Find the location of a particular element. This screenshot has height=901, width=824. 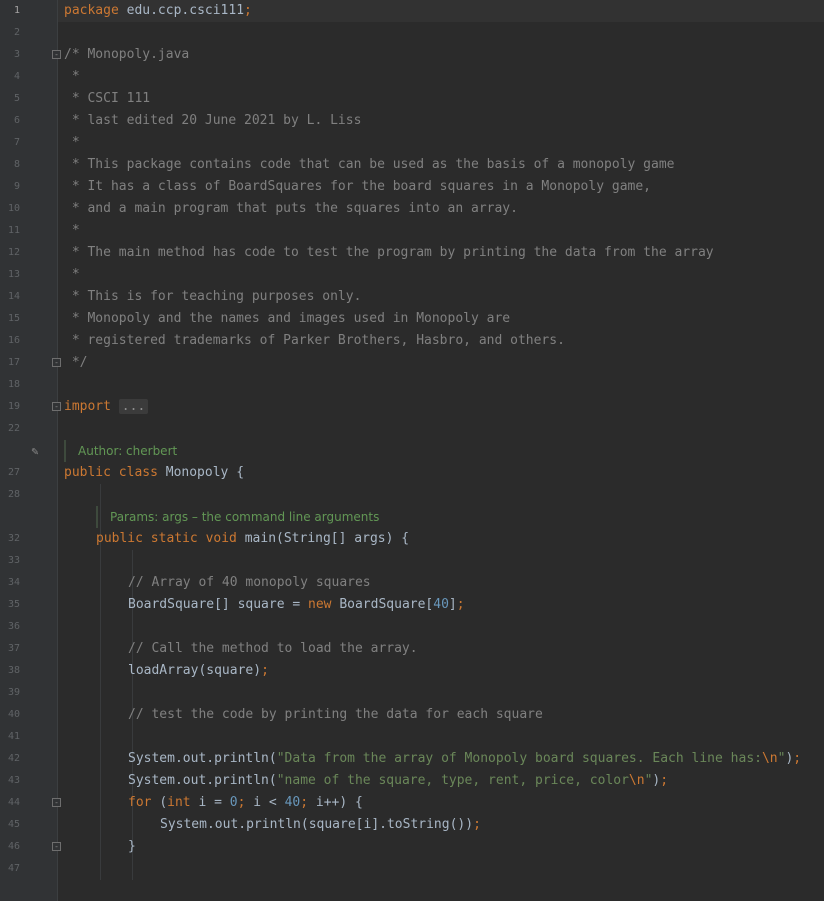

code-token: System.out.println( is located at coordinates (202, 780).